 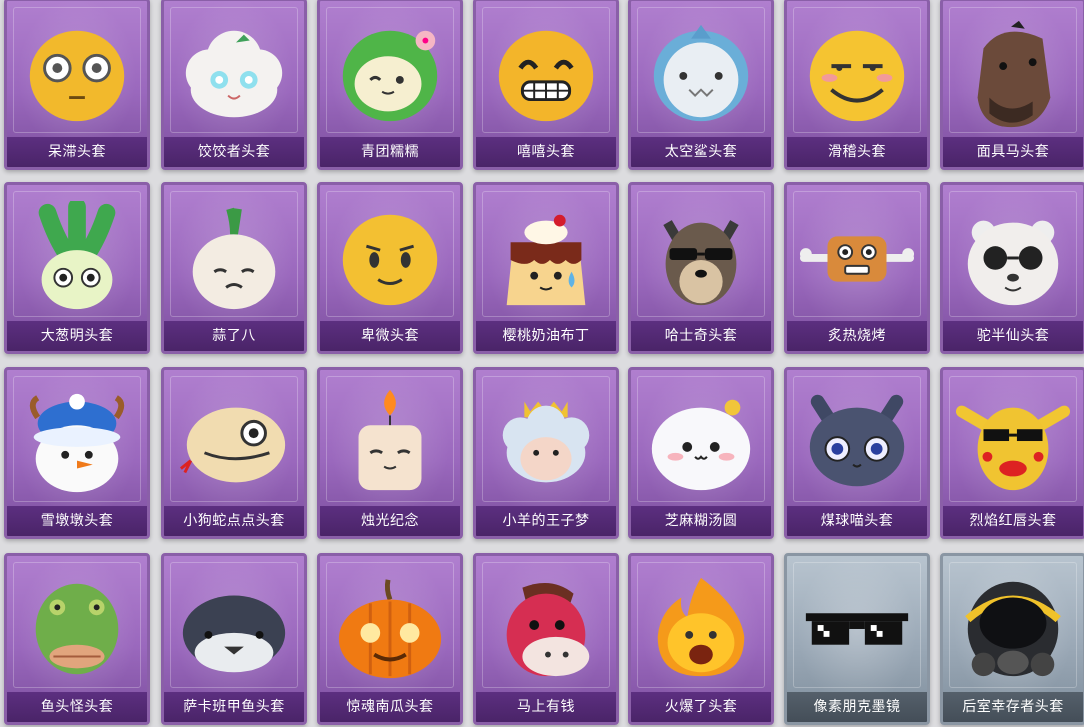 I want to click on helmet-card: 滑稽头套, so click(x=857, y=85).